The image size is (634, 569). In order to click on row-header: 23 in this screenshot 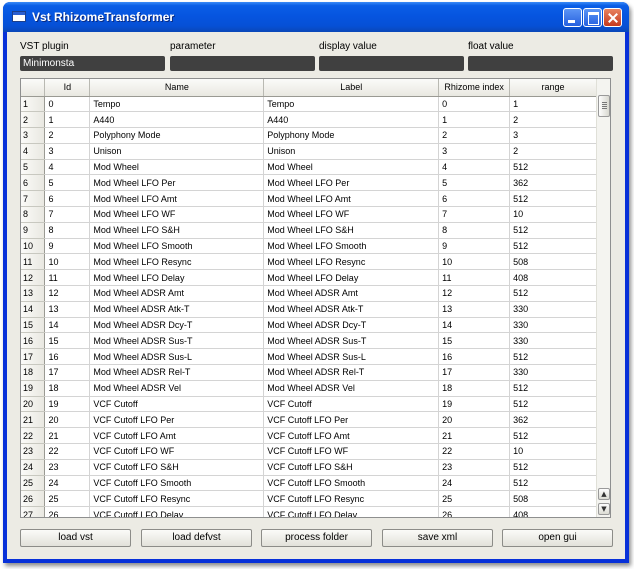, I will do `click(33, 451)`.